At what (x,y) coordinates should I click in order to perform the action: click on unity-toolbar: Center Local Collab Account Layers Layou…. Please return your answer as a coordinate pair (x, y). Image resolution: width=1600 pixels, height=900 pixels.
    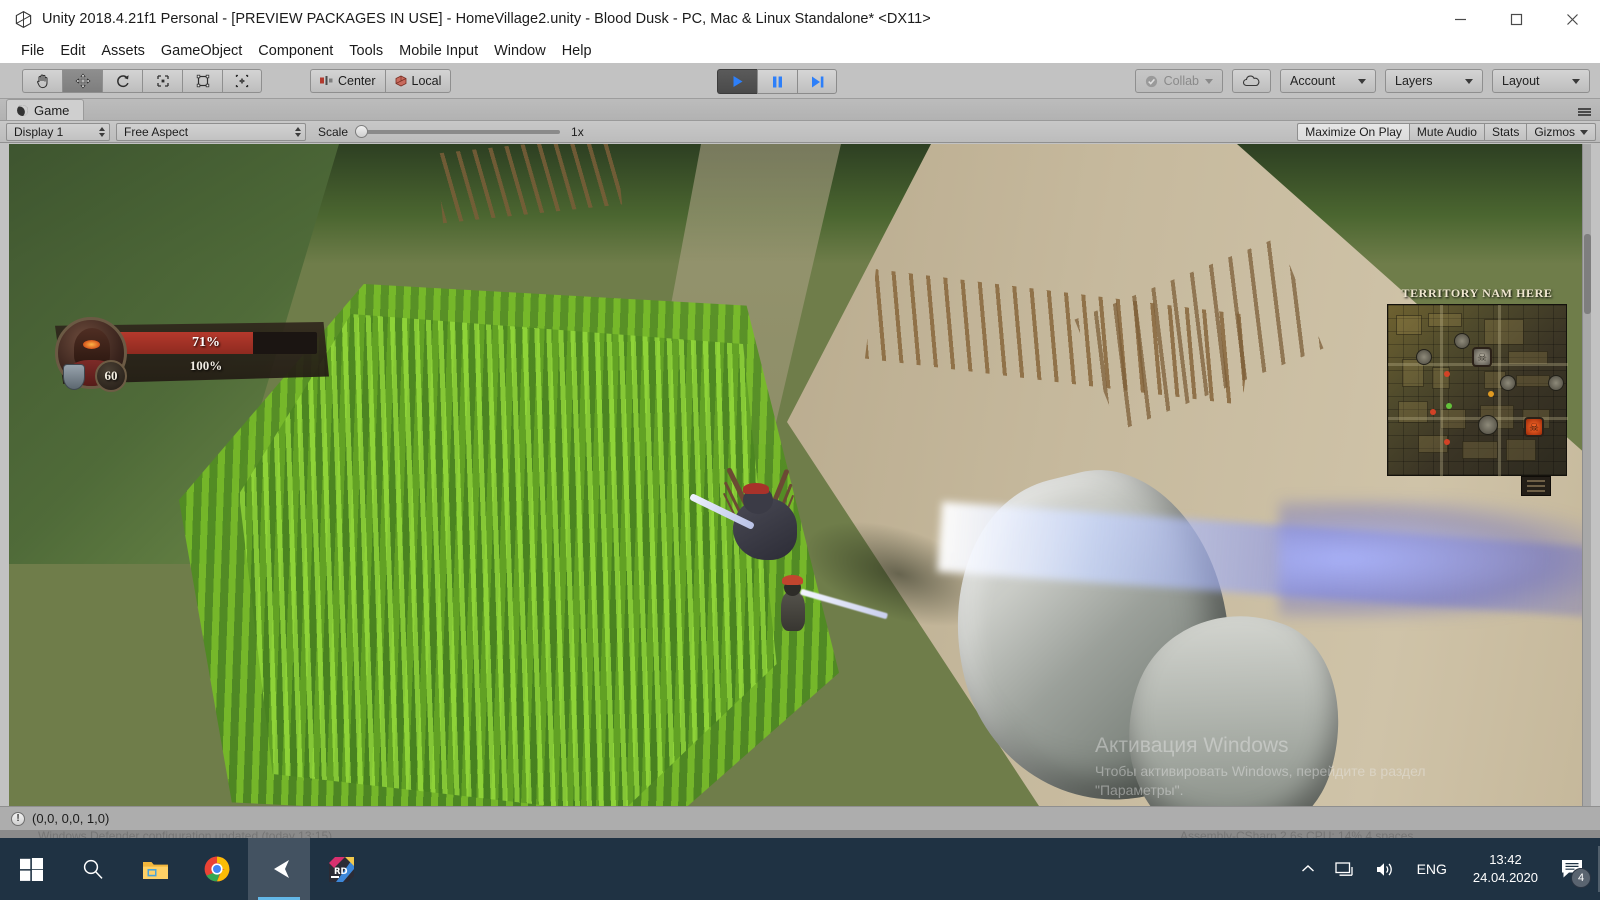
    Looking at the image, I should click on (800, 81).